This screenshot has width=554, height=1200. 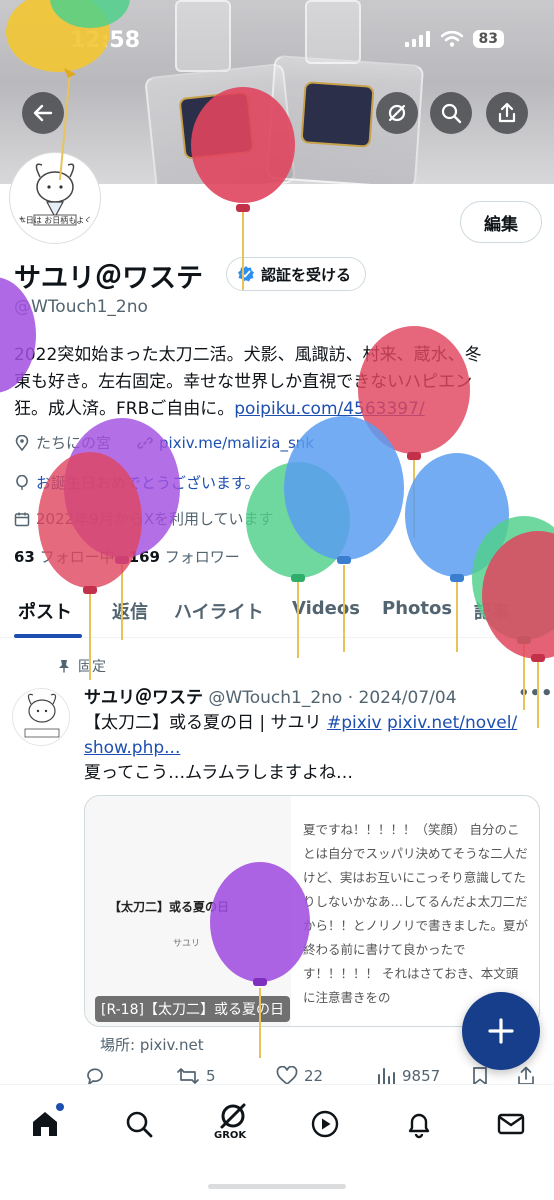 I want to click on post-date: 2024/07/04, so click(x=408, y=698).